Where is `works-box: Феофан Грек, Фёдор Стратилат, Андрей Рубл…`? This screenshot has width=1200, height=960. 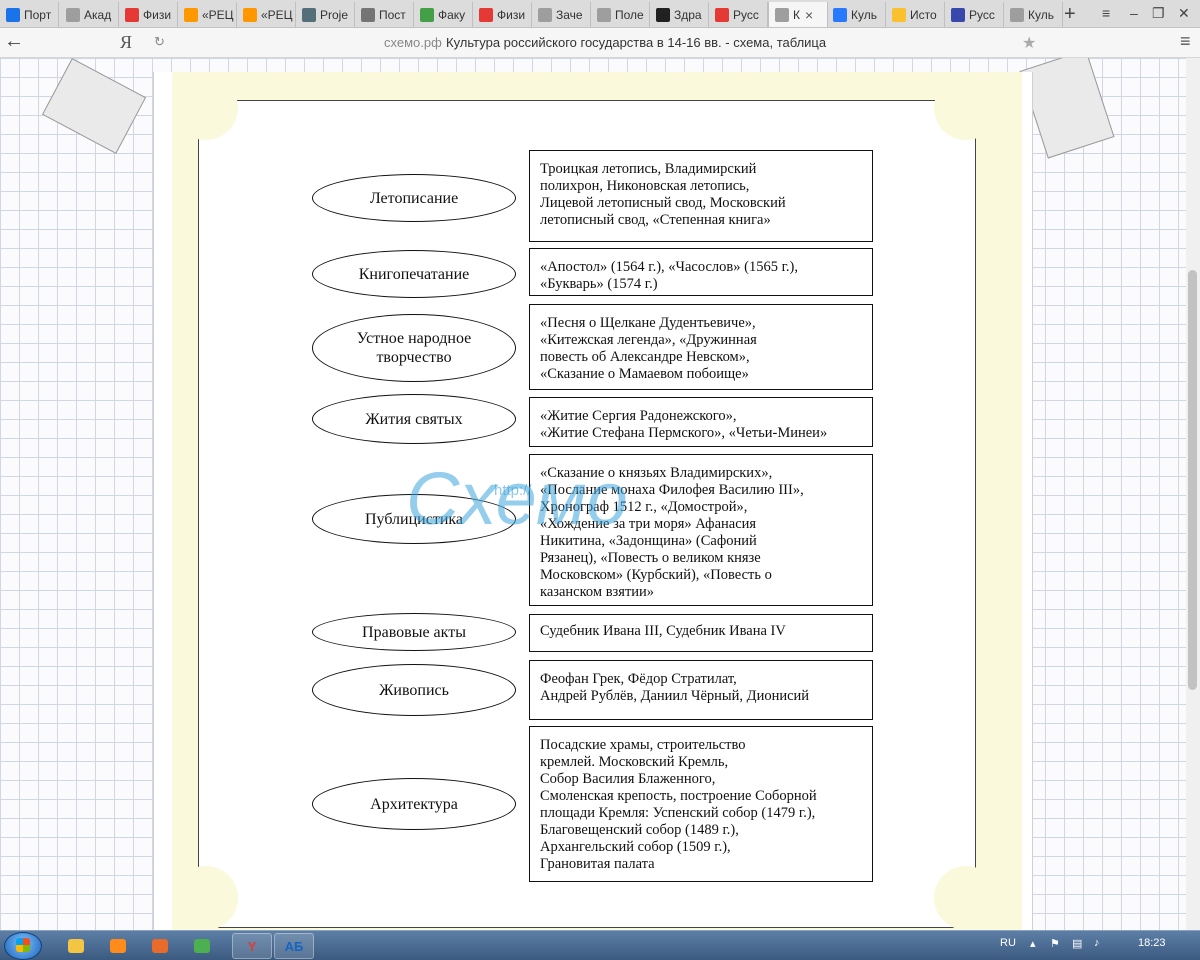
works-box: Феофан Грек, Фёдор Стратилат, Андрей Рубл… is located at coordinates (701, 690).